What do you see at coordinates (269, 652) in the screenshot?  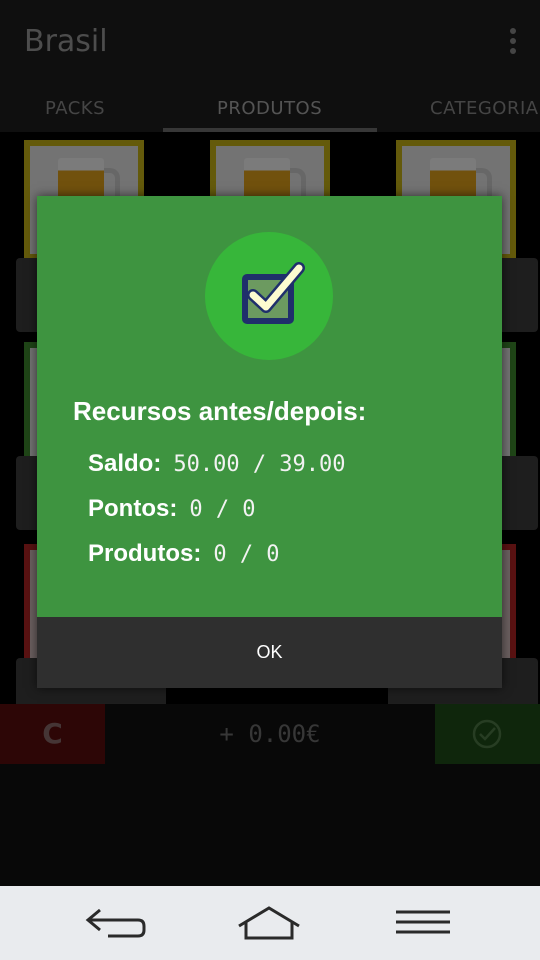 I see `ok-button: OK` at bounding box center [269, 652].